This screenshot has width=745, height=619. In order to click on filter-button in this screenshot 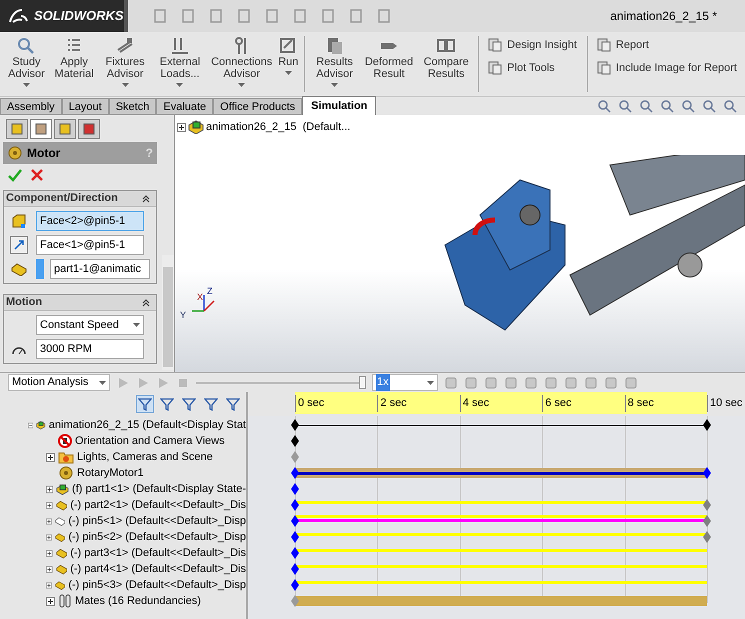, I will do `click(145, 404)`.